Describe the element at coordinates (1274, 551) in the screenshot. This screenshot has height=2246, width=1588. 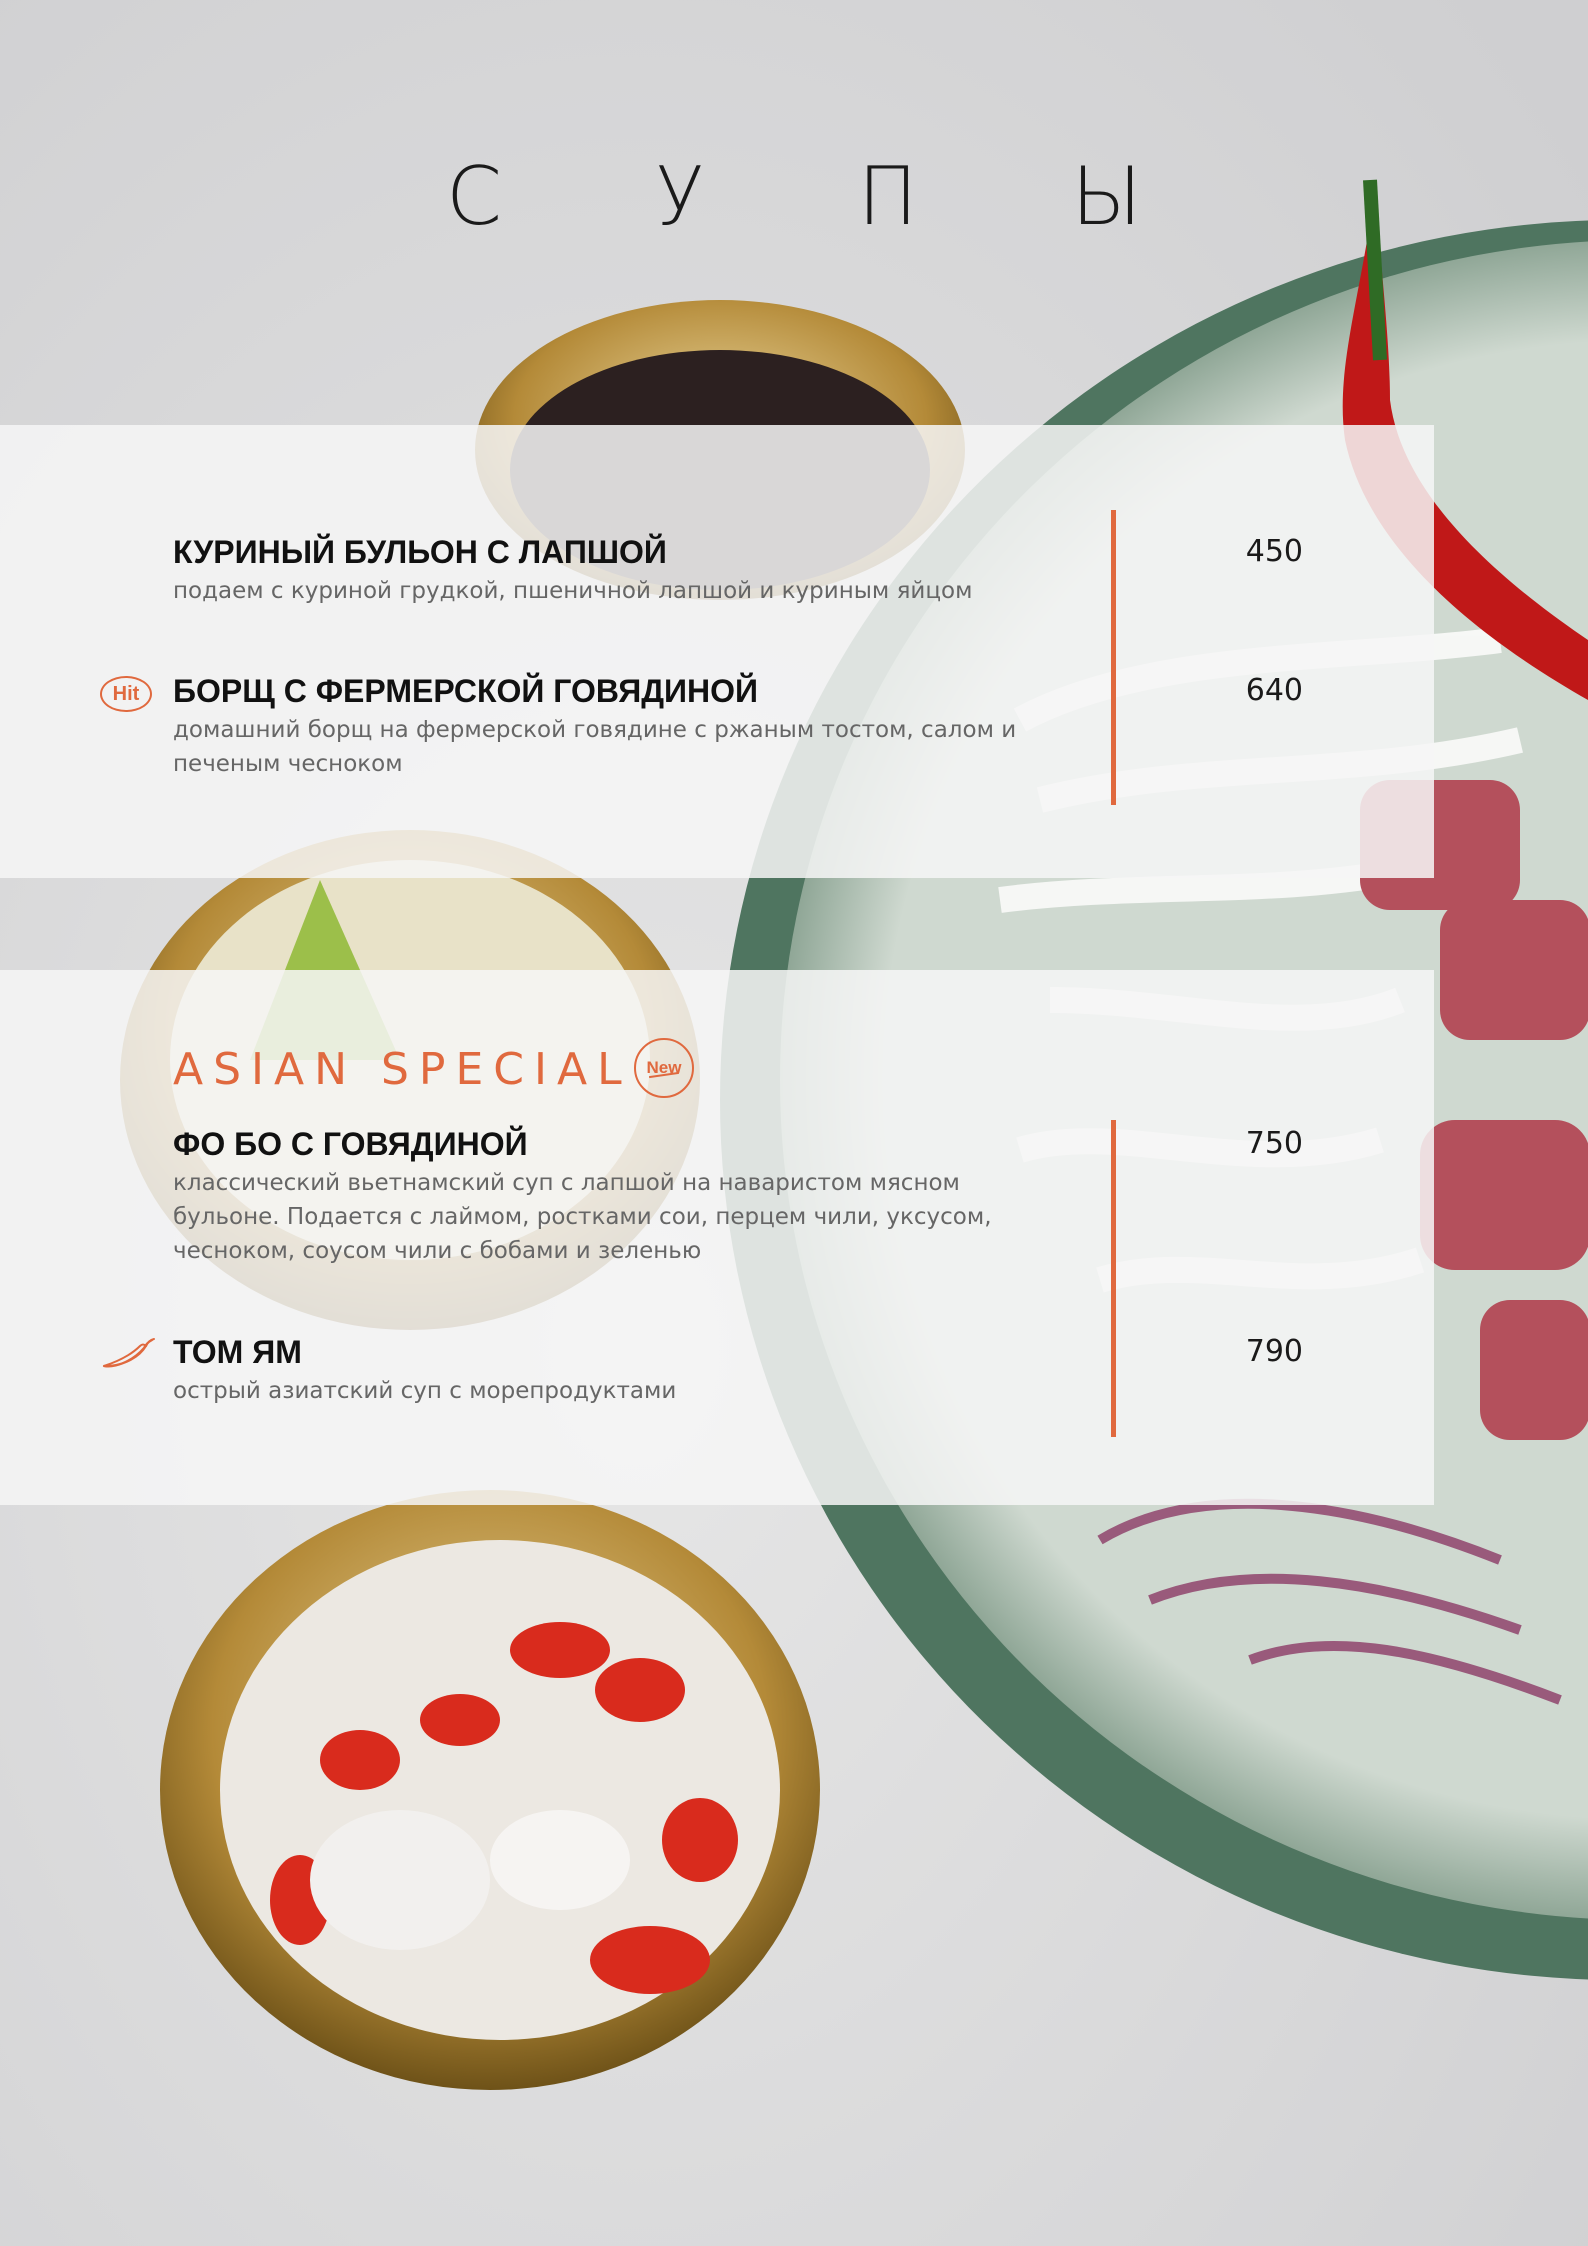
I see `item-price: 450` at that location.